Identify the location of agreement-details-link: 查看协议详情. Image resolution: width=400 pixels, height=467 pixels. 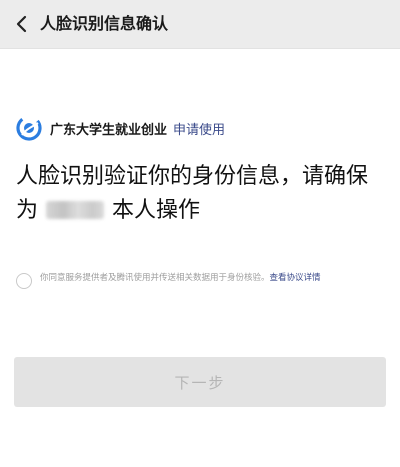
(295, 278).